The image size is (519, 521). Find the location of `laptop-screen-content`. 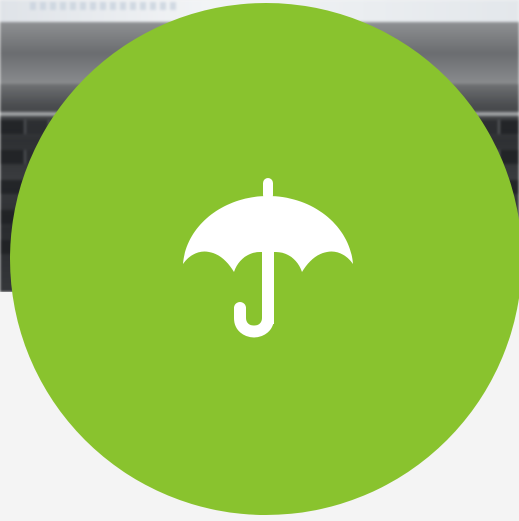

laptop-screen-content is located at coordinates (105, 6).